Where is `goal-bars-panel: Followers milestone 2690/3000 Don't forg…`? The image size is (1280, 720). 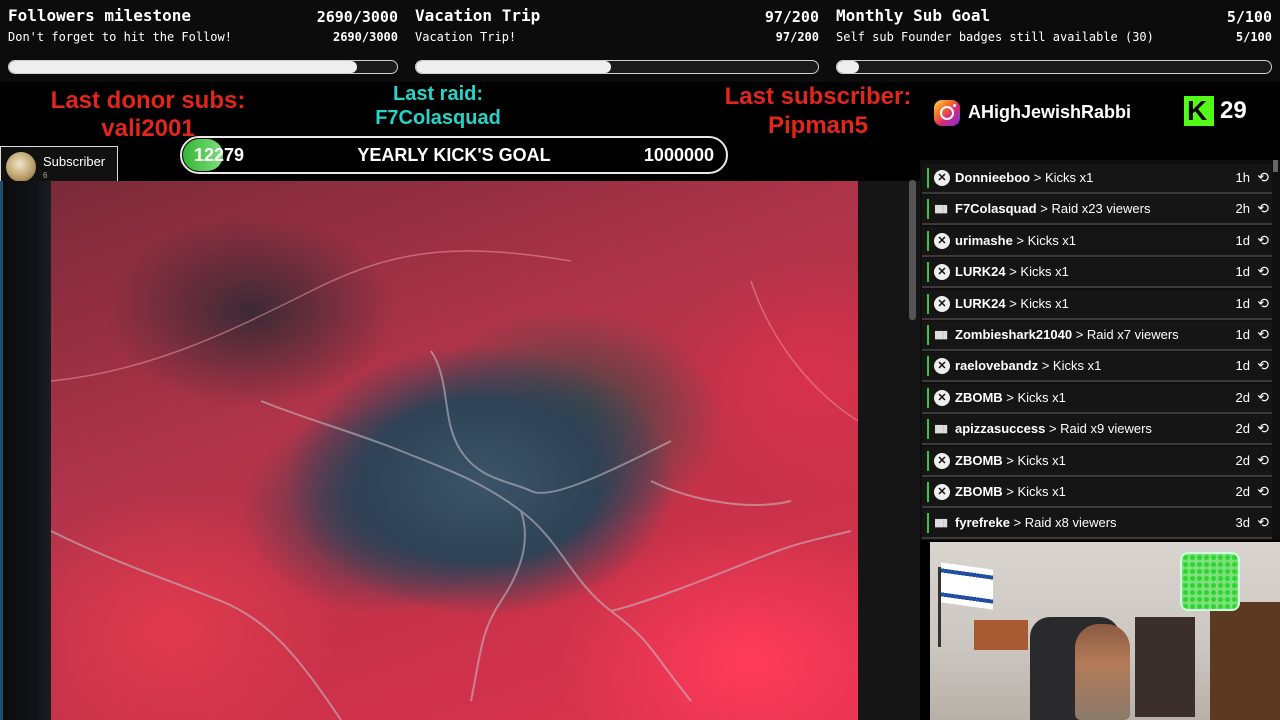
goal-bars-panel: Followers milestone 2690/3000 Don't forg… is located at coordinates (640, 41).